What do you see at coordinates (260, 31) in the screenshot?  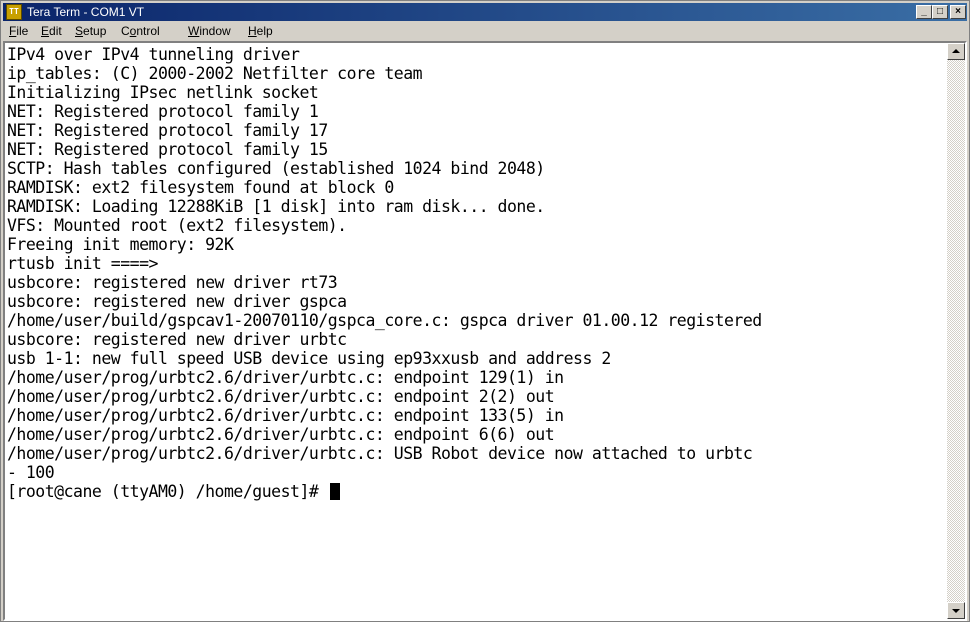 I see `menu-help: Help` at bounding box center [260, 31].